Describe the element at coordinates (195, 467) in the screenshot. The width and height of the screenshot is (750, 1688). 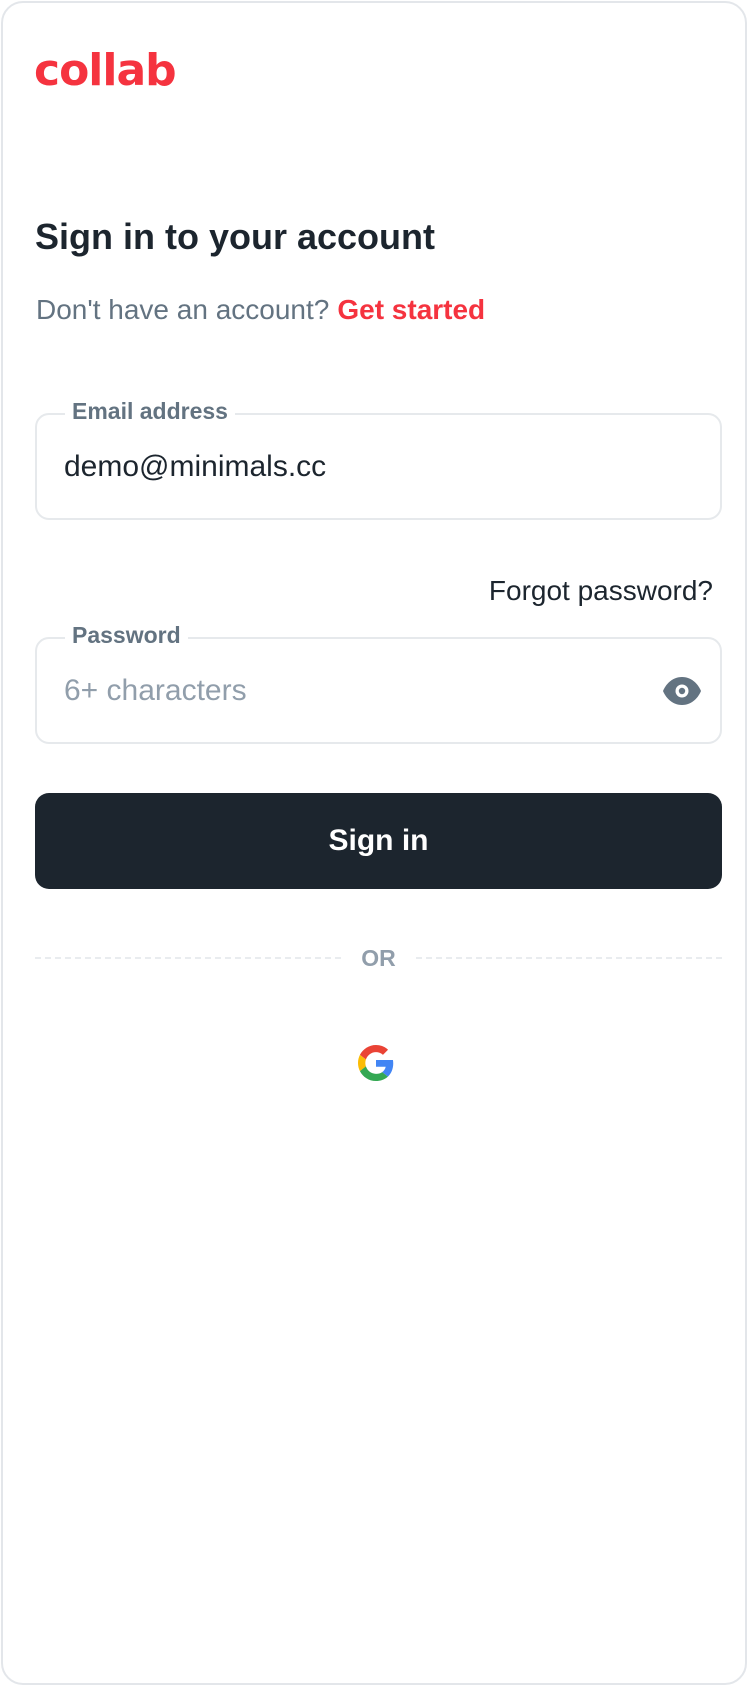
I see `email-input: demo@minimals.cc` at that location.